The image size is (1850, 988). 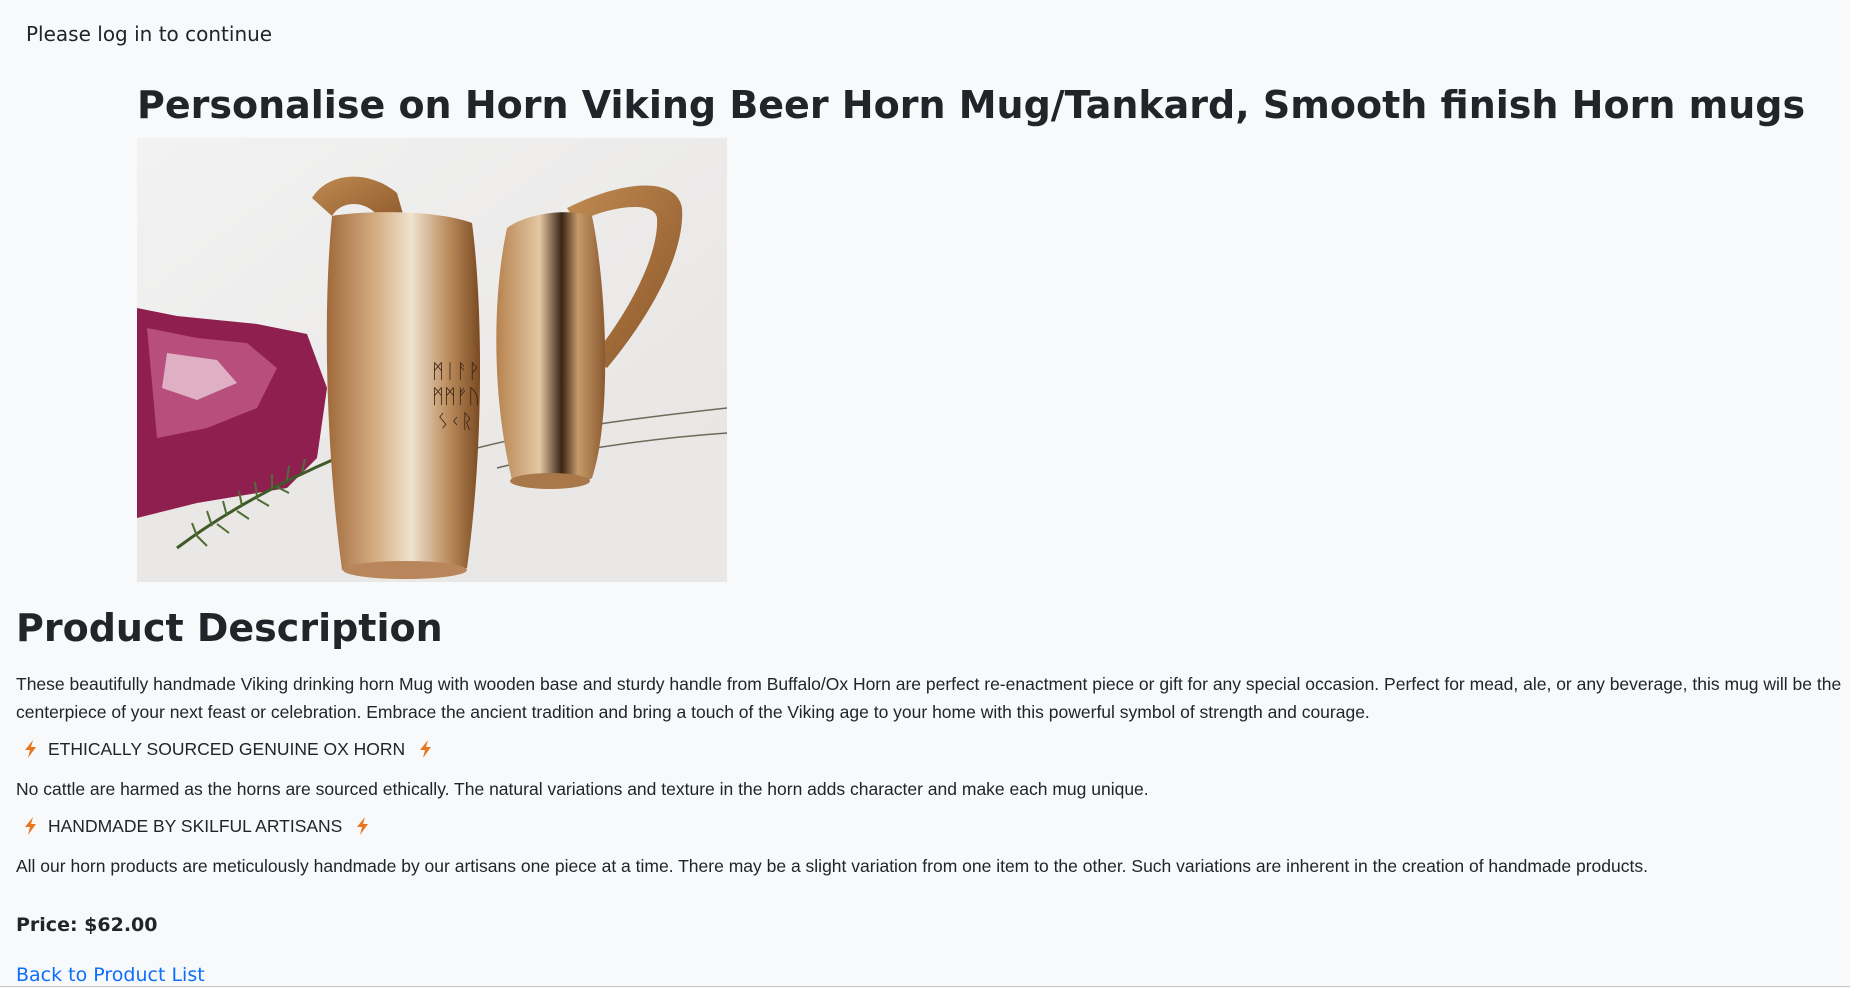 What do you see at coordinates (456, 371) in the screenshot?
I see `svg-text: ᛗᛁᚨᚹ` at bounding box center [456, 371].